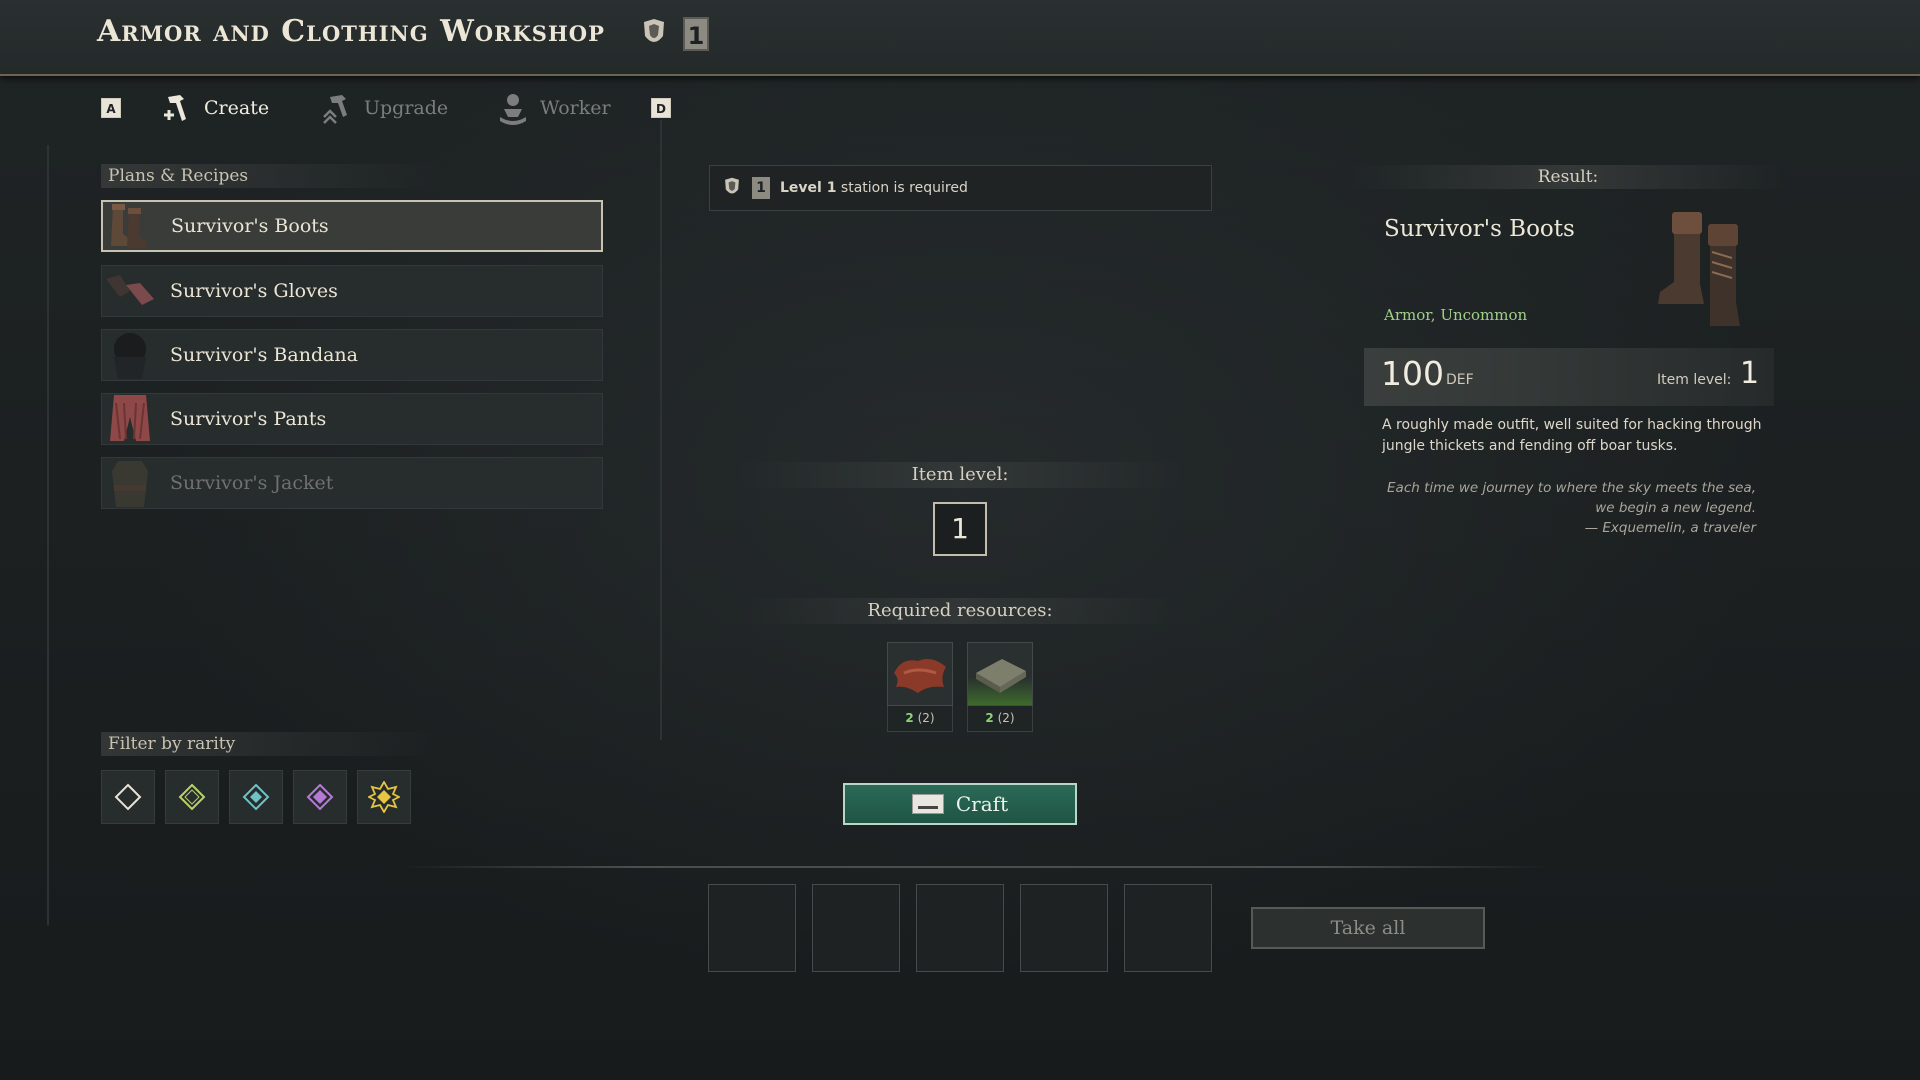 The width and height of the screenshot is (1920, 1080). I want to click on tab-worker-label: Worker, so click(575, 108).